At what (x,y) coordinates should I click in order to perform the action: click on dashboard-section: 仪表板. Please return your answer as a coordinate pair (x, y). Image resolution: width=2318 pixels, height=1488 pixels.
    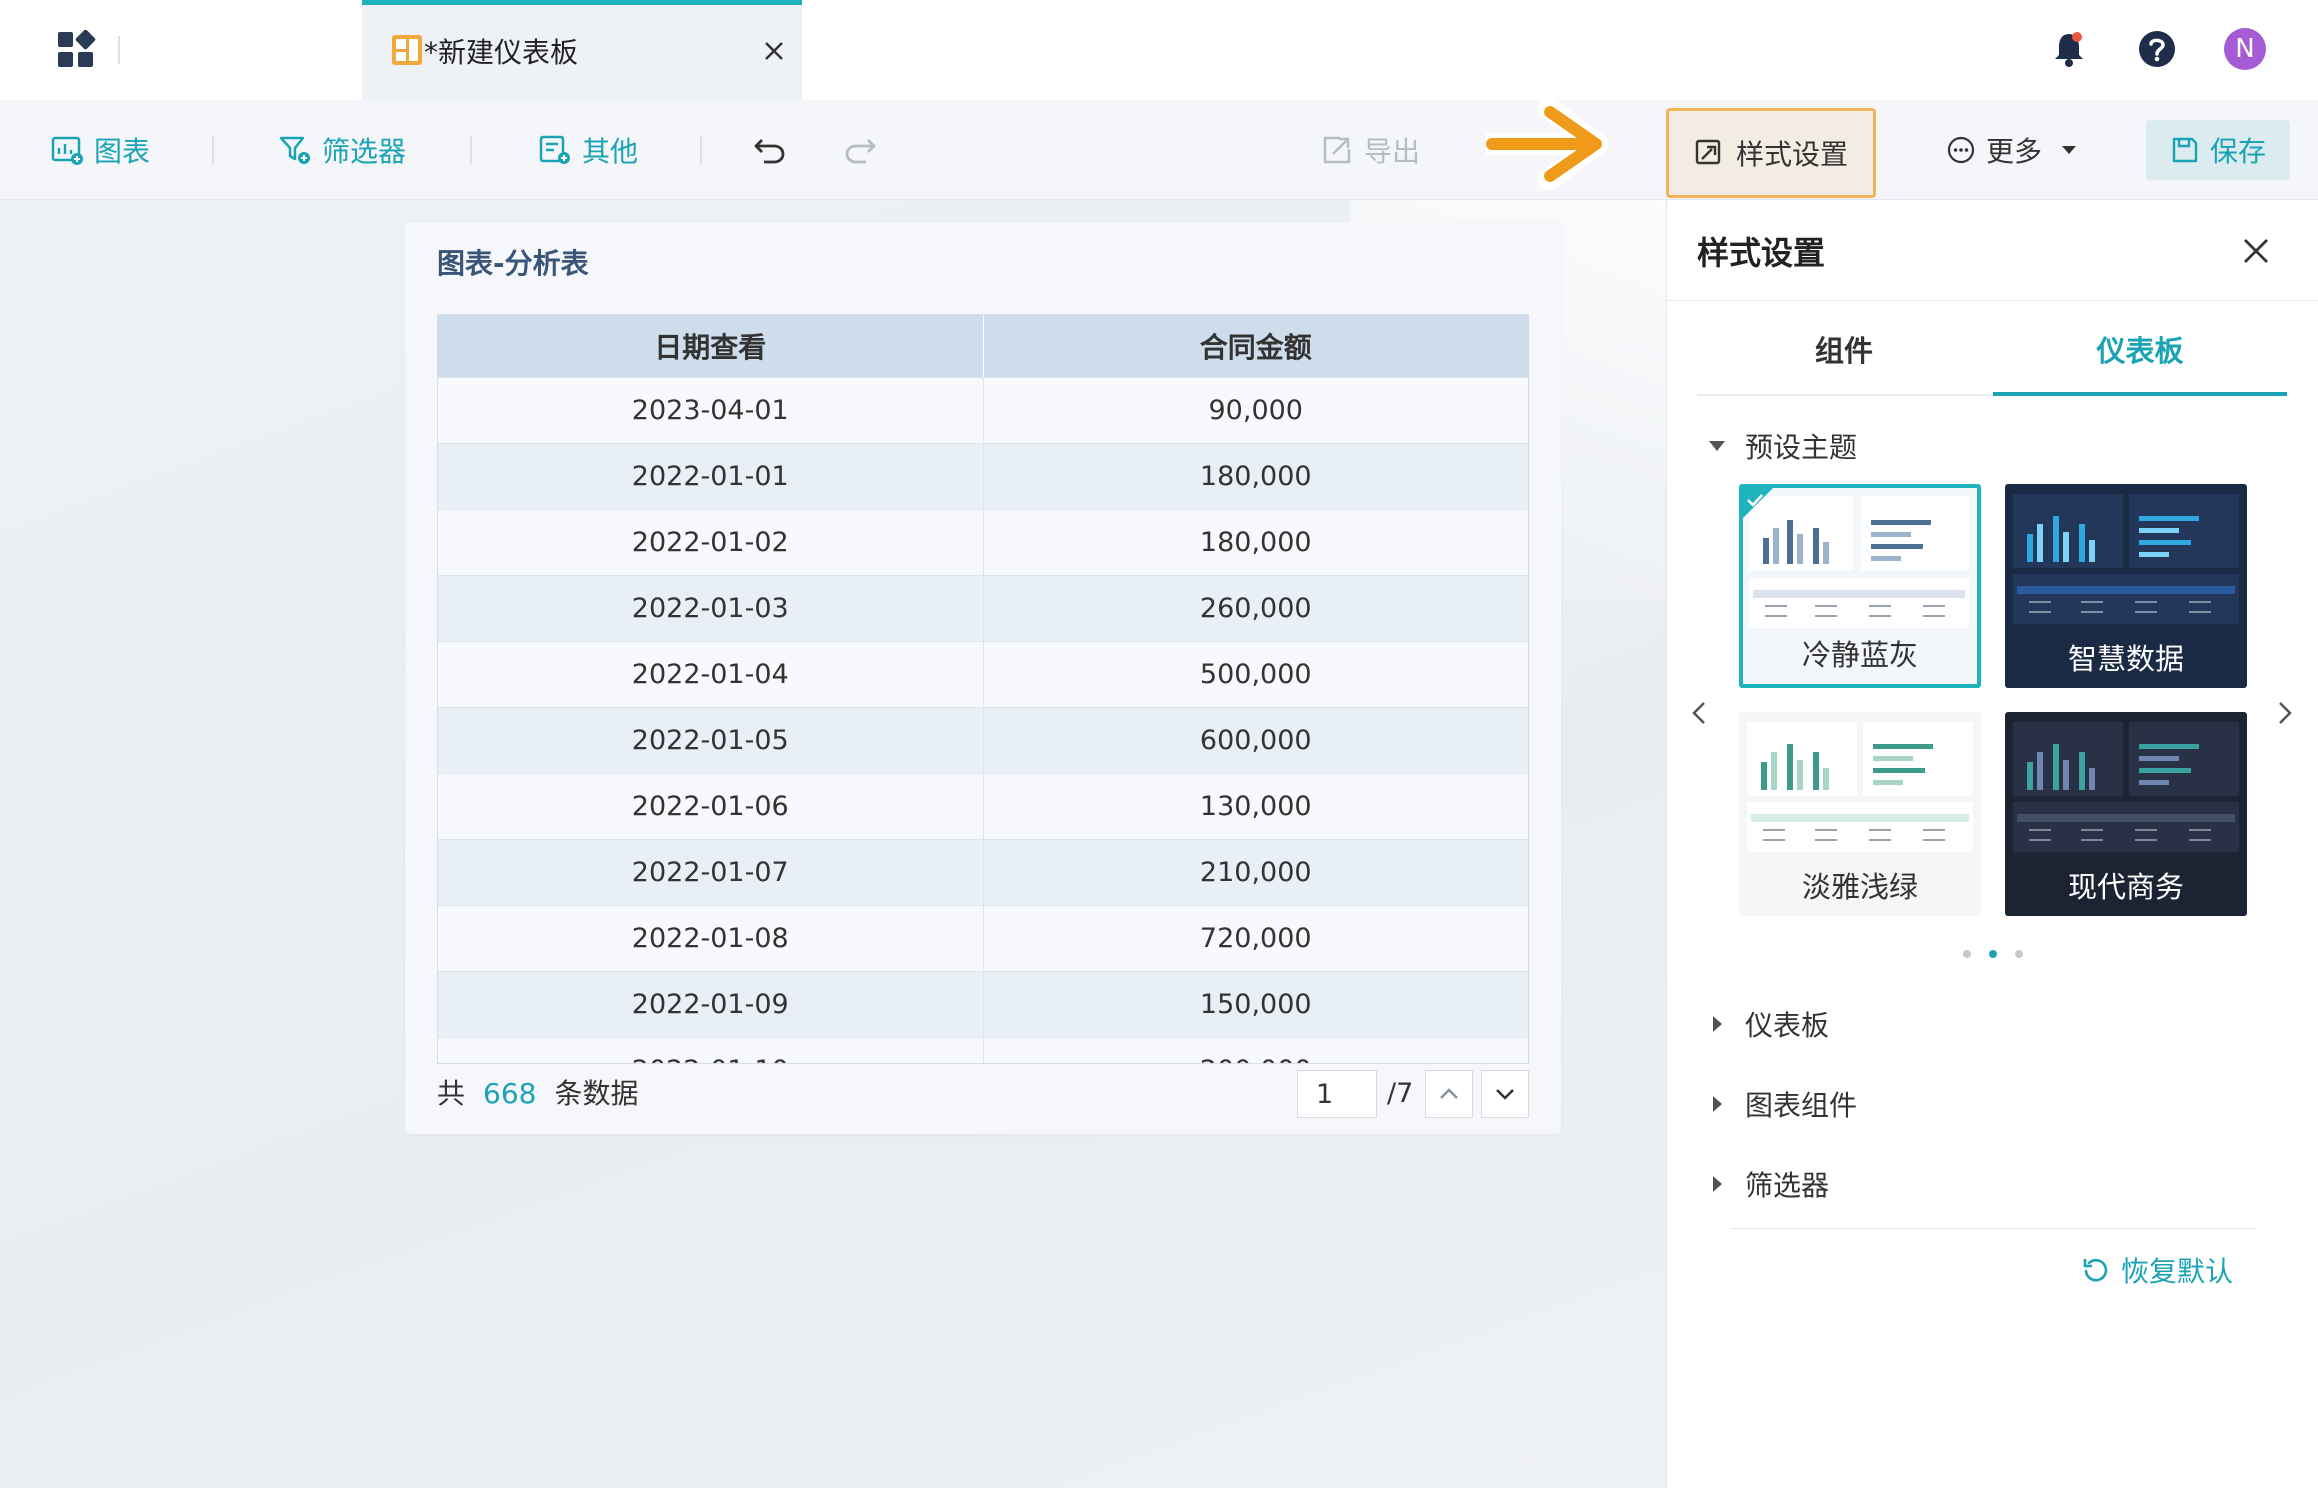
    Looking at the image, I should click on (1768, 1024).